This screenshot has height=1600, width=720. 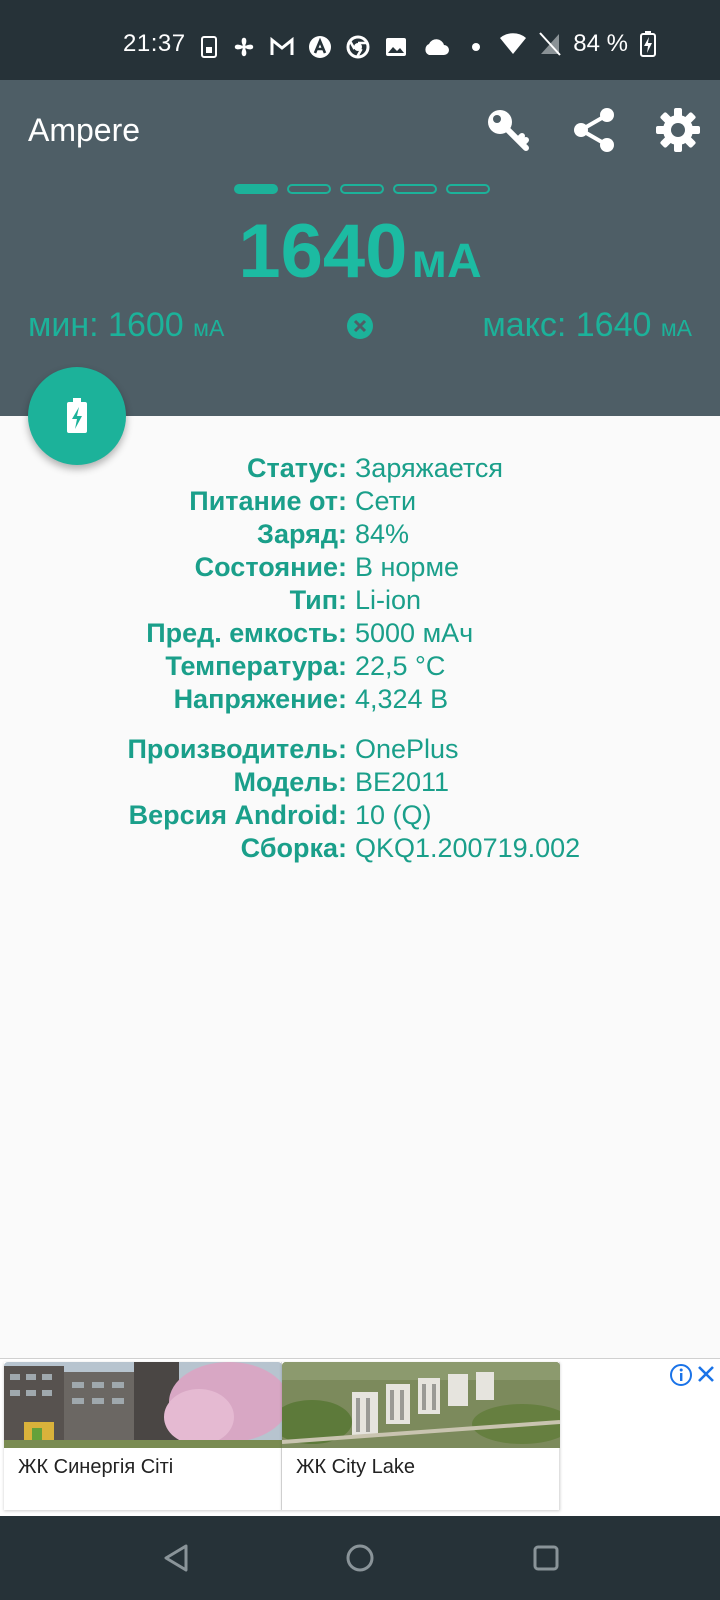 What do you see at coordinates (600, 43) in the screenshot?
I see `battery-percent: 84 %` at bounding box center [600, 43].